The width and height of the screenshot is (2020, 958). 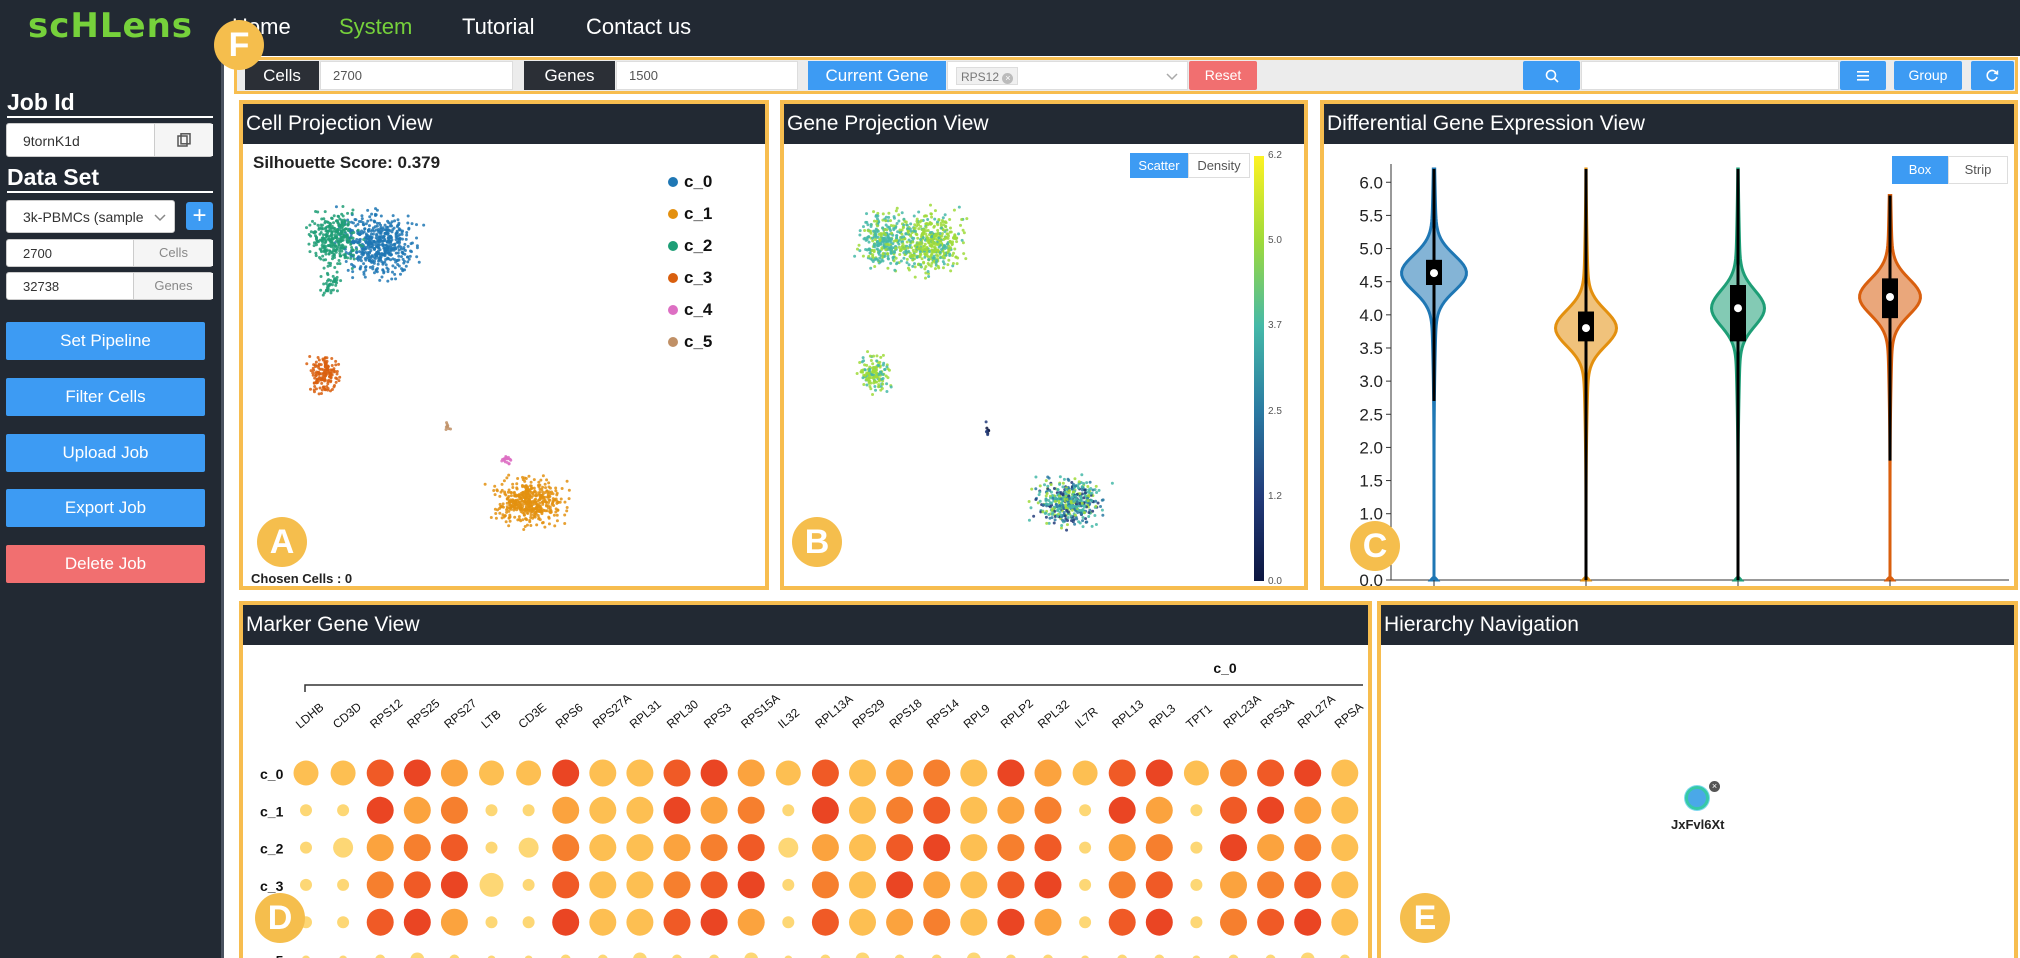 I want to click on legend-item: c_5, so click(x=690, y=348).